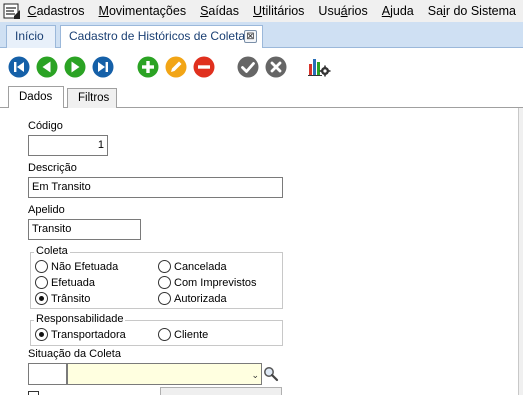 The height and width of the screenshot is (395, 523). What do you see at coordinates (62, 298) in the screenshot?
I see `radio-transito: Trânsito` at bounding box center [62, 298].